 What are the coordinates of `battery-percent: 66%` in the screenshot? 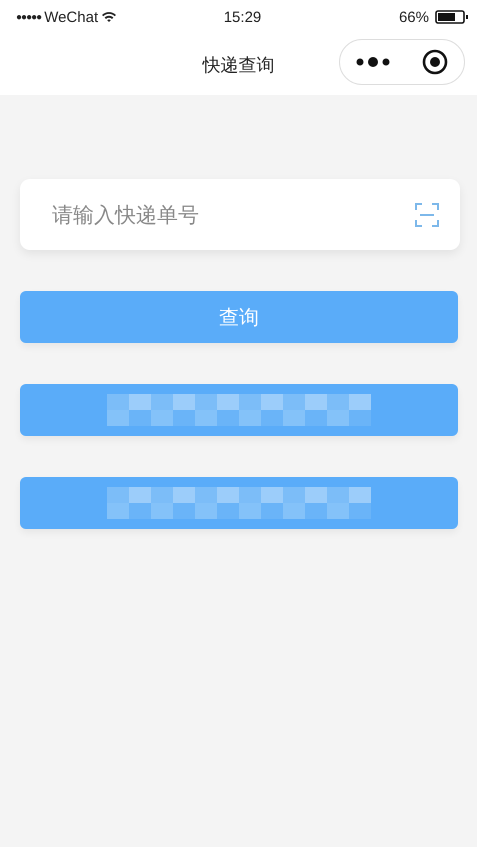 It's located at (413, 17).